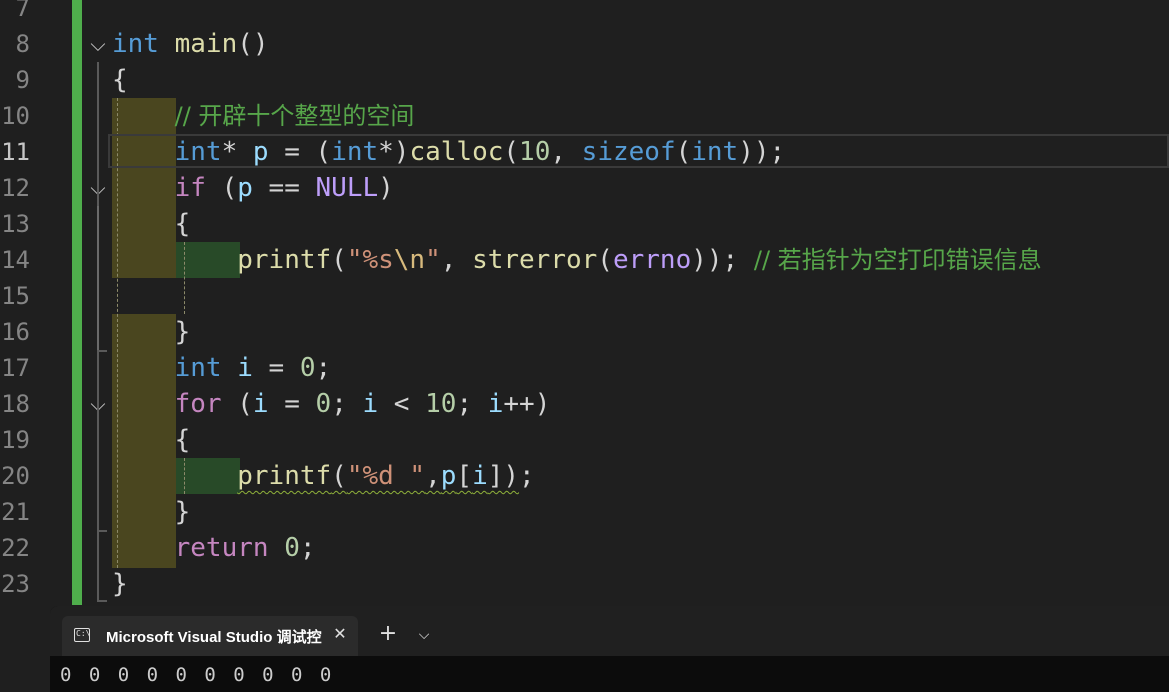 The height and width of the screenshot is (692, 1169). Describe the element at coordinates (722, 260) in the screenshot. I see `code-token: ));` at that location.